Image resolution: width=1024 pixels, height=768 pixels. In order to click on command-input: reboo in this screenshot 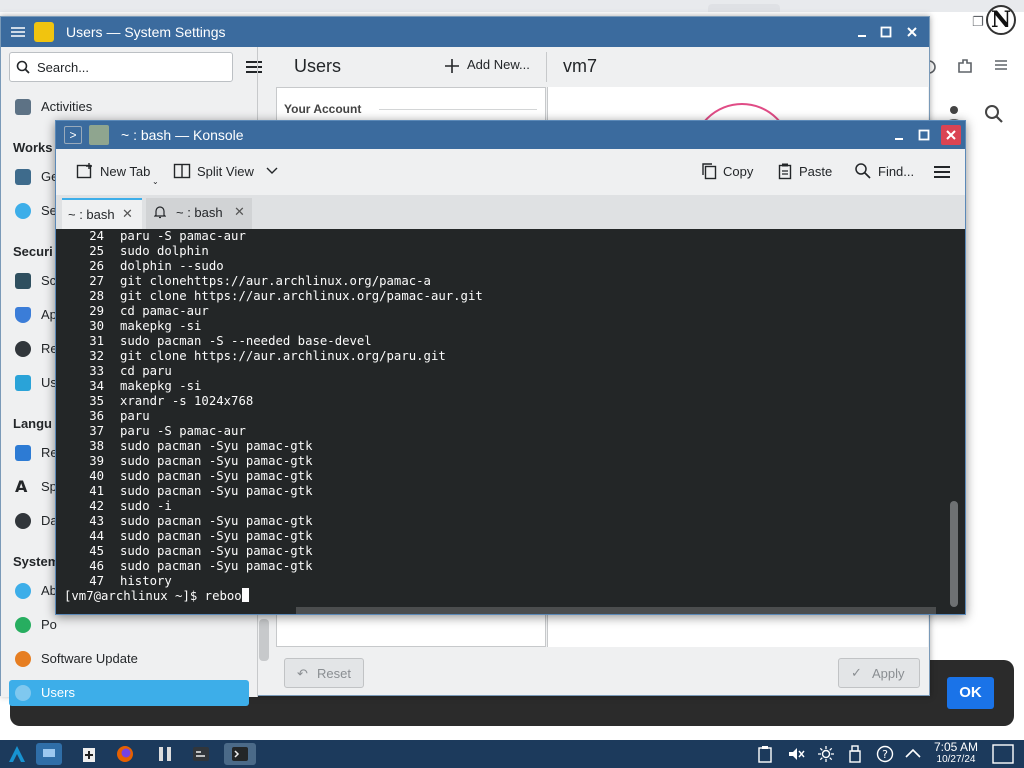, I will do `click(223, 596)`.